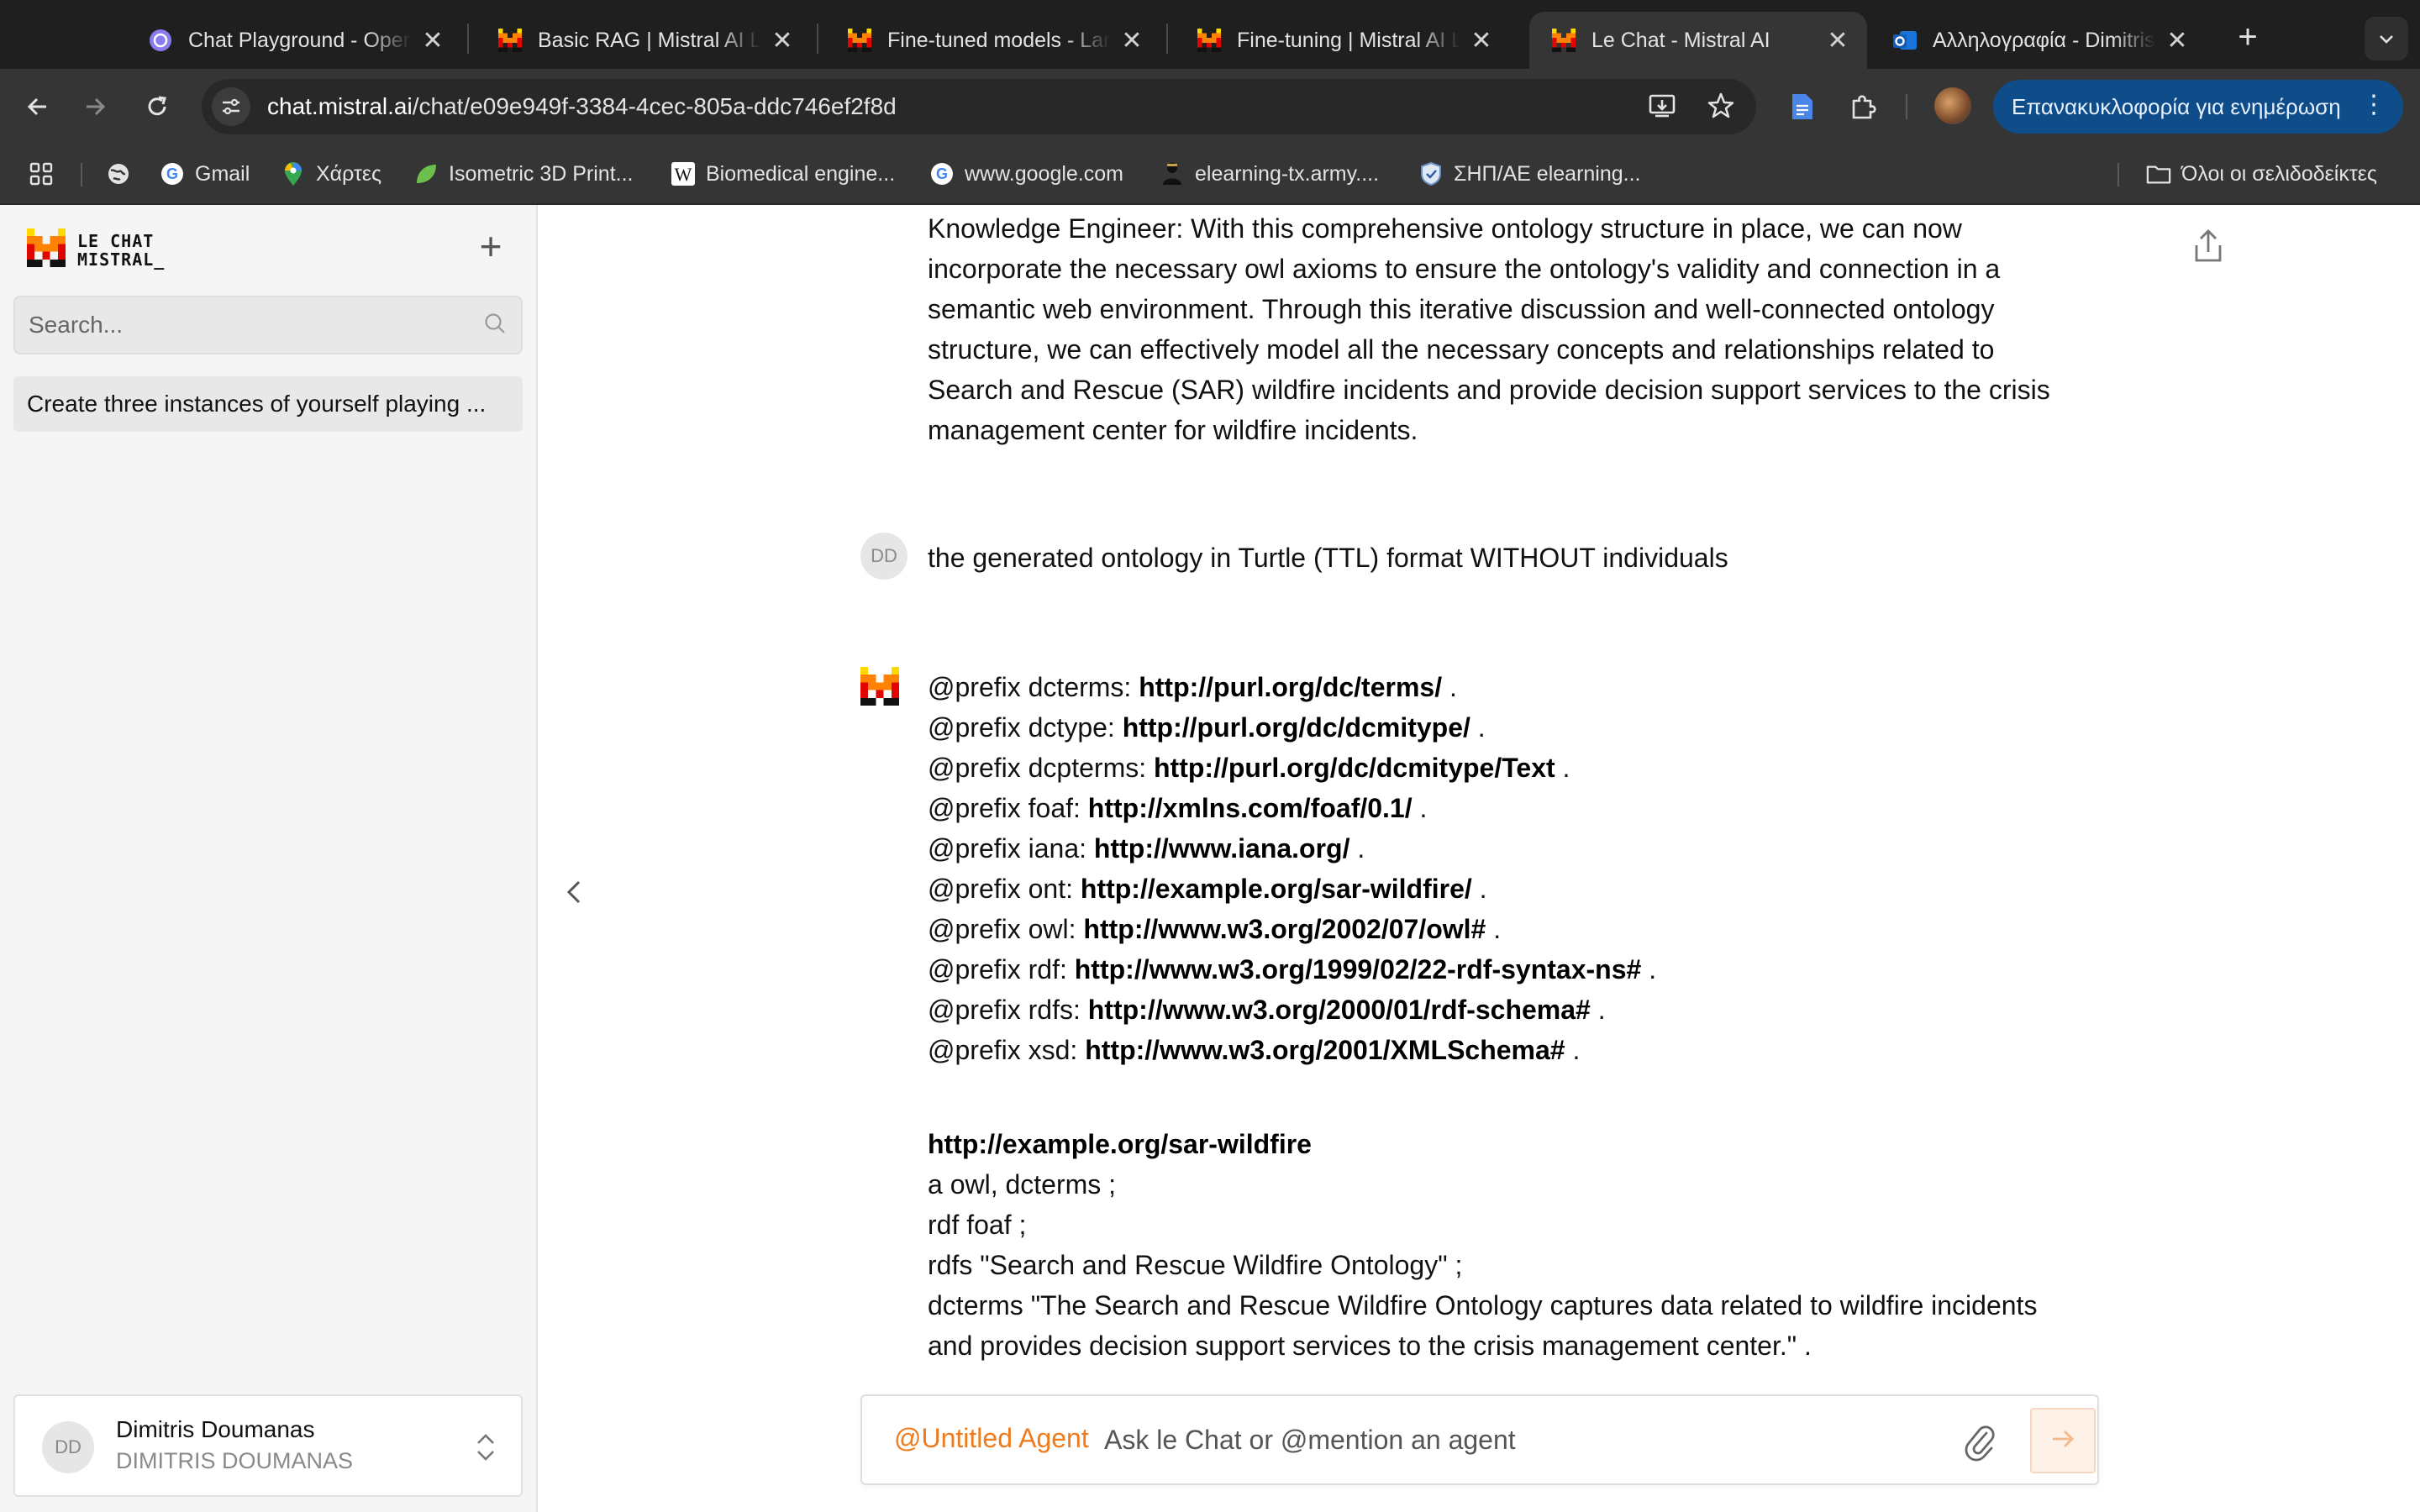 This screenshot has width=2420, height=1512. I want to click on bookmark-globe, so click(124, 174).